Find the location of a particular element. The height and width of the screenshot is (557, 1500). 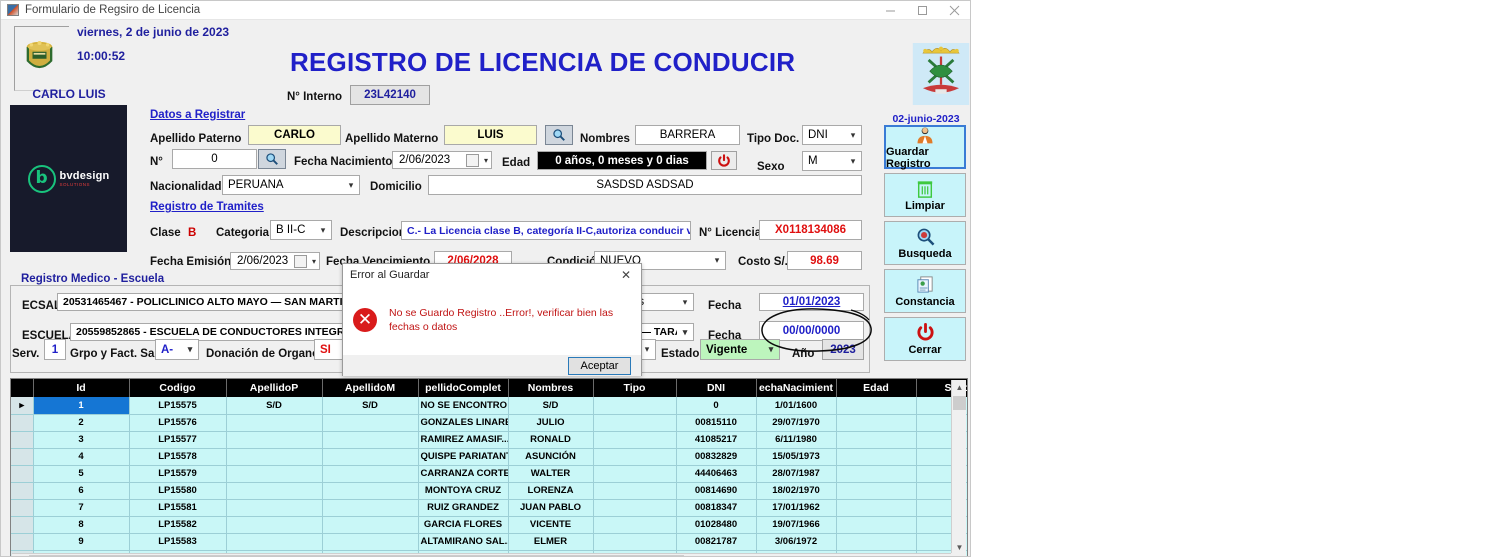

limpiar-button: Limpiar is located at coordinates (925, 195).